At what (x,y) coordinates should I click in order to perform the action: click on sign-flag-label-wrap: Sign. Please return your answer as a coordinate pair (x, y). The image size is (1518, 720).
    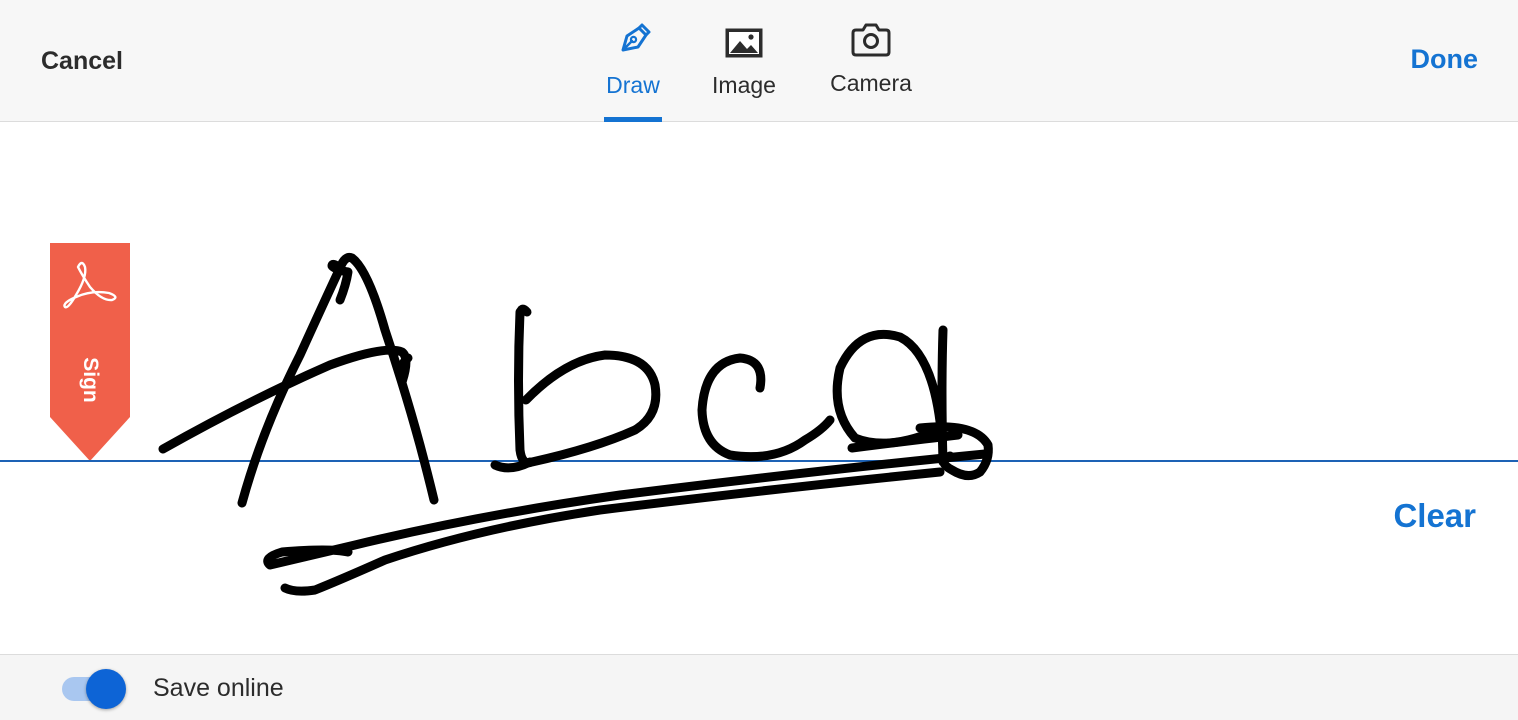
    Looking at the image, I should click on (90, 380).